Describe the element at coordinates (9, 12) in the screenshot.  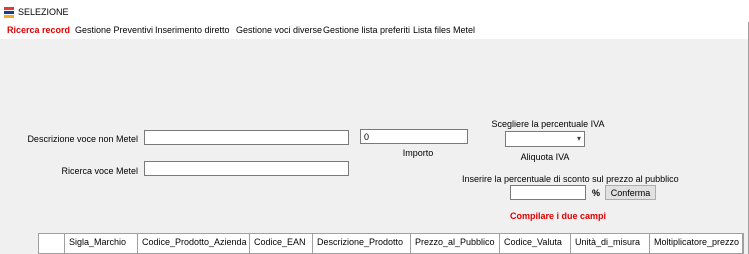
I see `app-logo-icon` at that location.